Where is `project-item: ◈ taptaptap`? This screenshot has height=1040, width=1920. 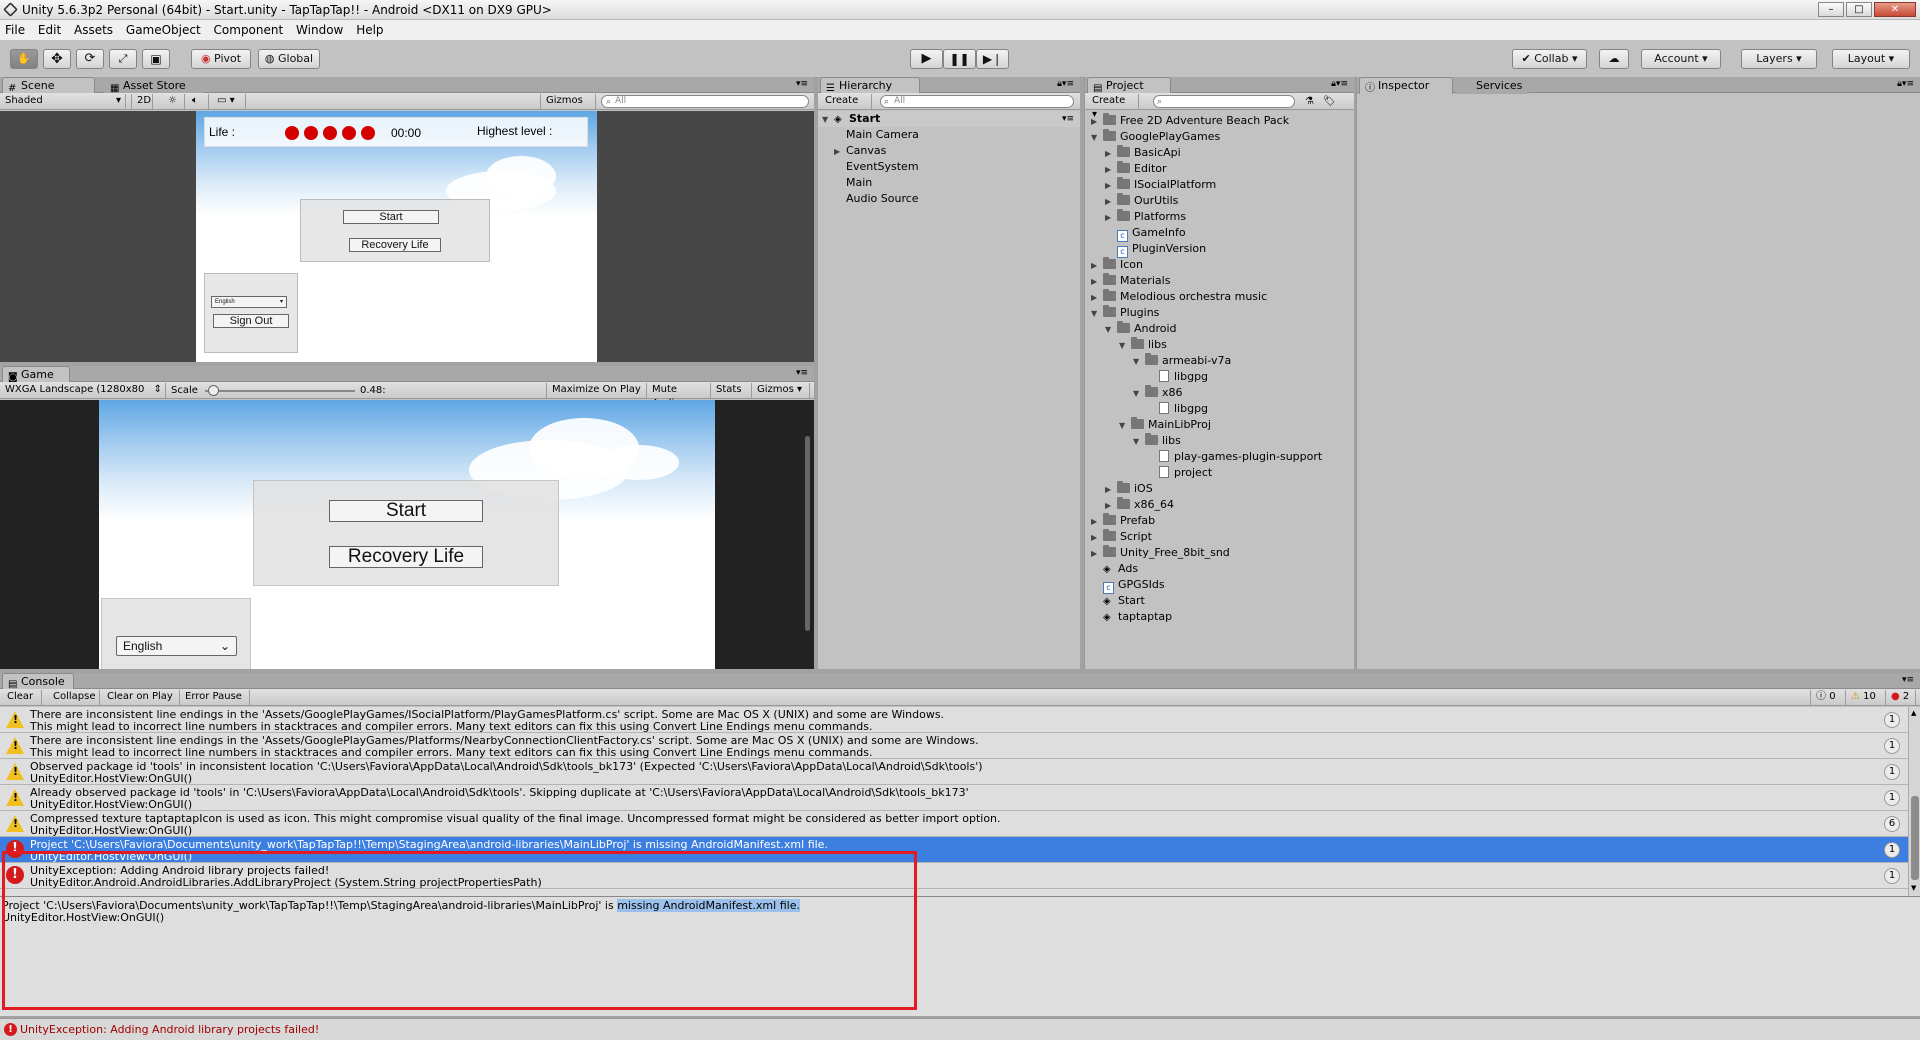
project-item: ◈ taptaptap is located at coordinates (1131, 617).